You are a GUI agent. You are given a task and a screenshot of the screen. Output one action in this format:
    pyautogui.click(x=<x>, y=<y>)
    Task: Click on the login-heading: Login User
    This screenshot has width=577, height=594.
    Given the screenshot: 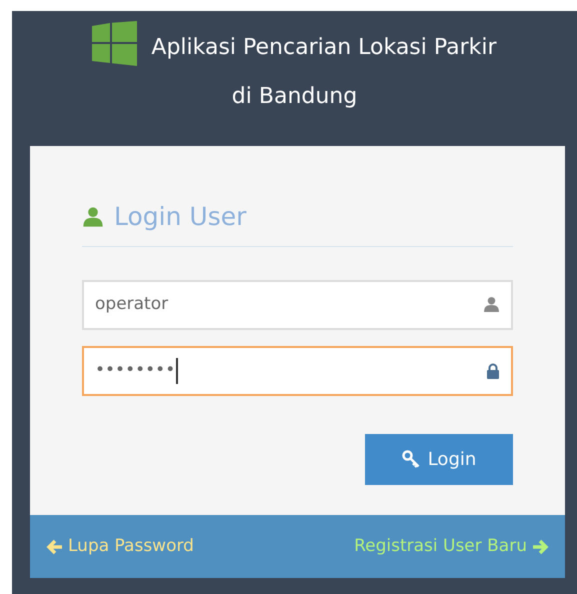 What is the action you would take?
    pyautogui.click(x=180, y=217)
    